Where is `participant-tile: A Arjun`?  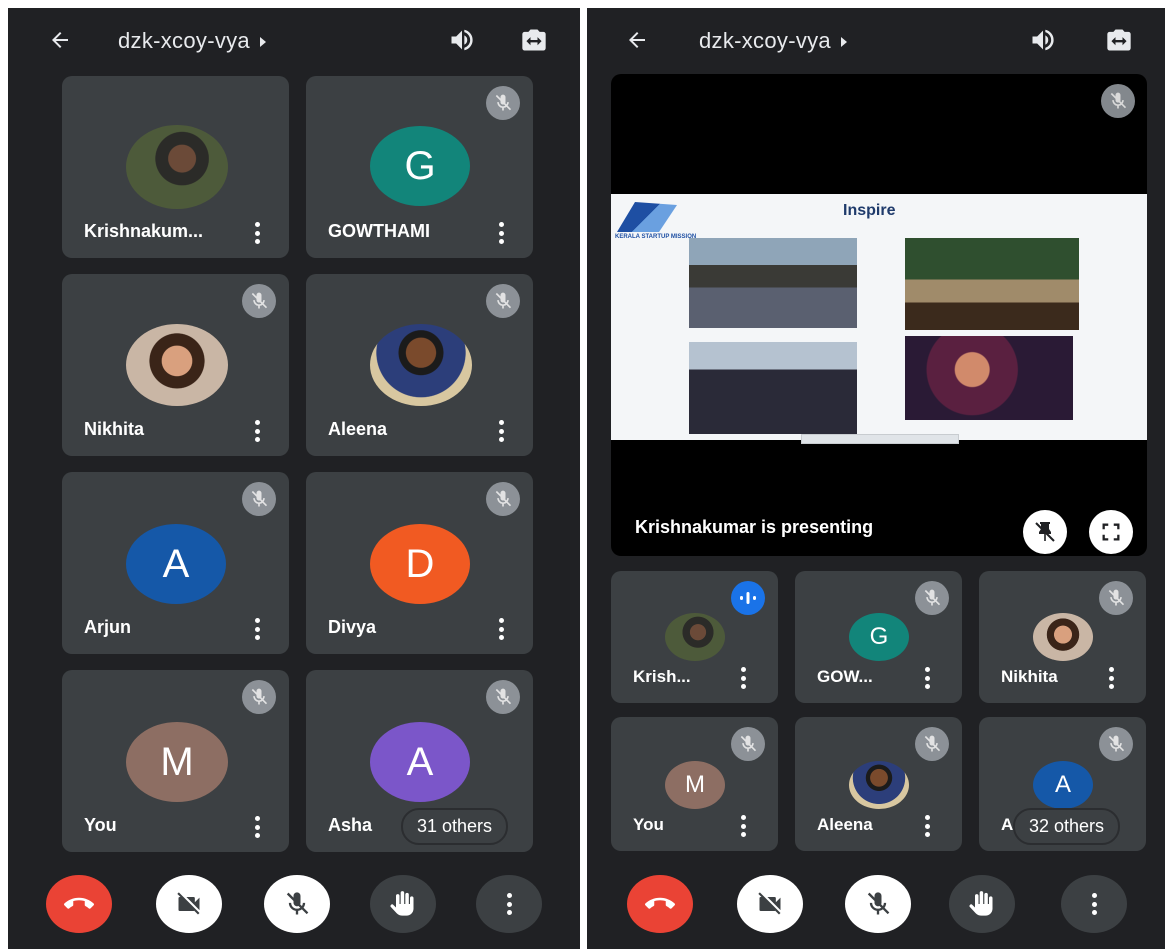
participant-tile: A Arjun is located at coordinates (175, 563).